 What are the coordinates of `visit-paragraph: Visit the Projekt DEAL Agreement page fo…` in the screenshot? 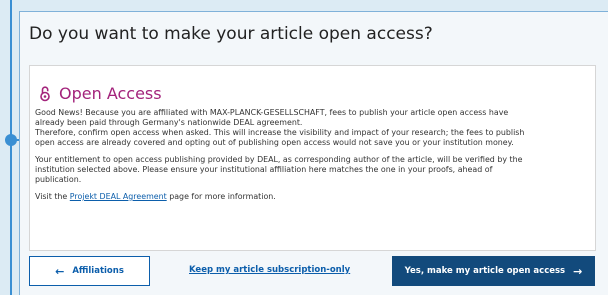 It's located at (311, 197).